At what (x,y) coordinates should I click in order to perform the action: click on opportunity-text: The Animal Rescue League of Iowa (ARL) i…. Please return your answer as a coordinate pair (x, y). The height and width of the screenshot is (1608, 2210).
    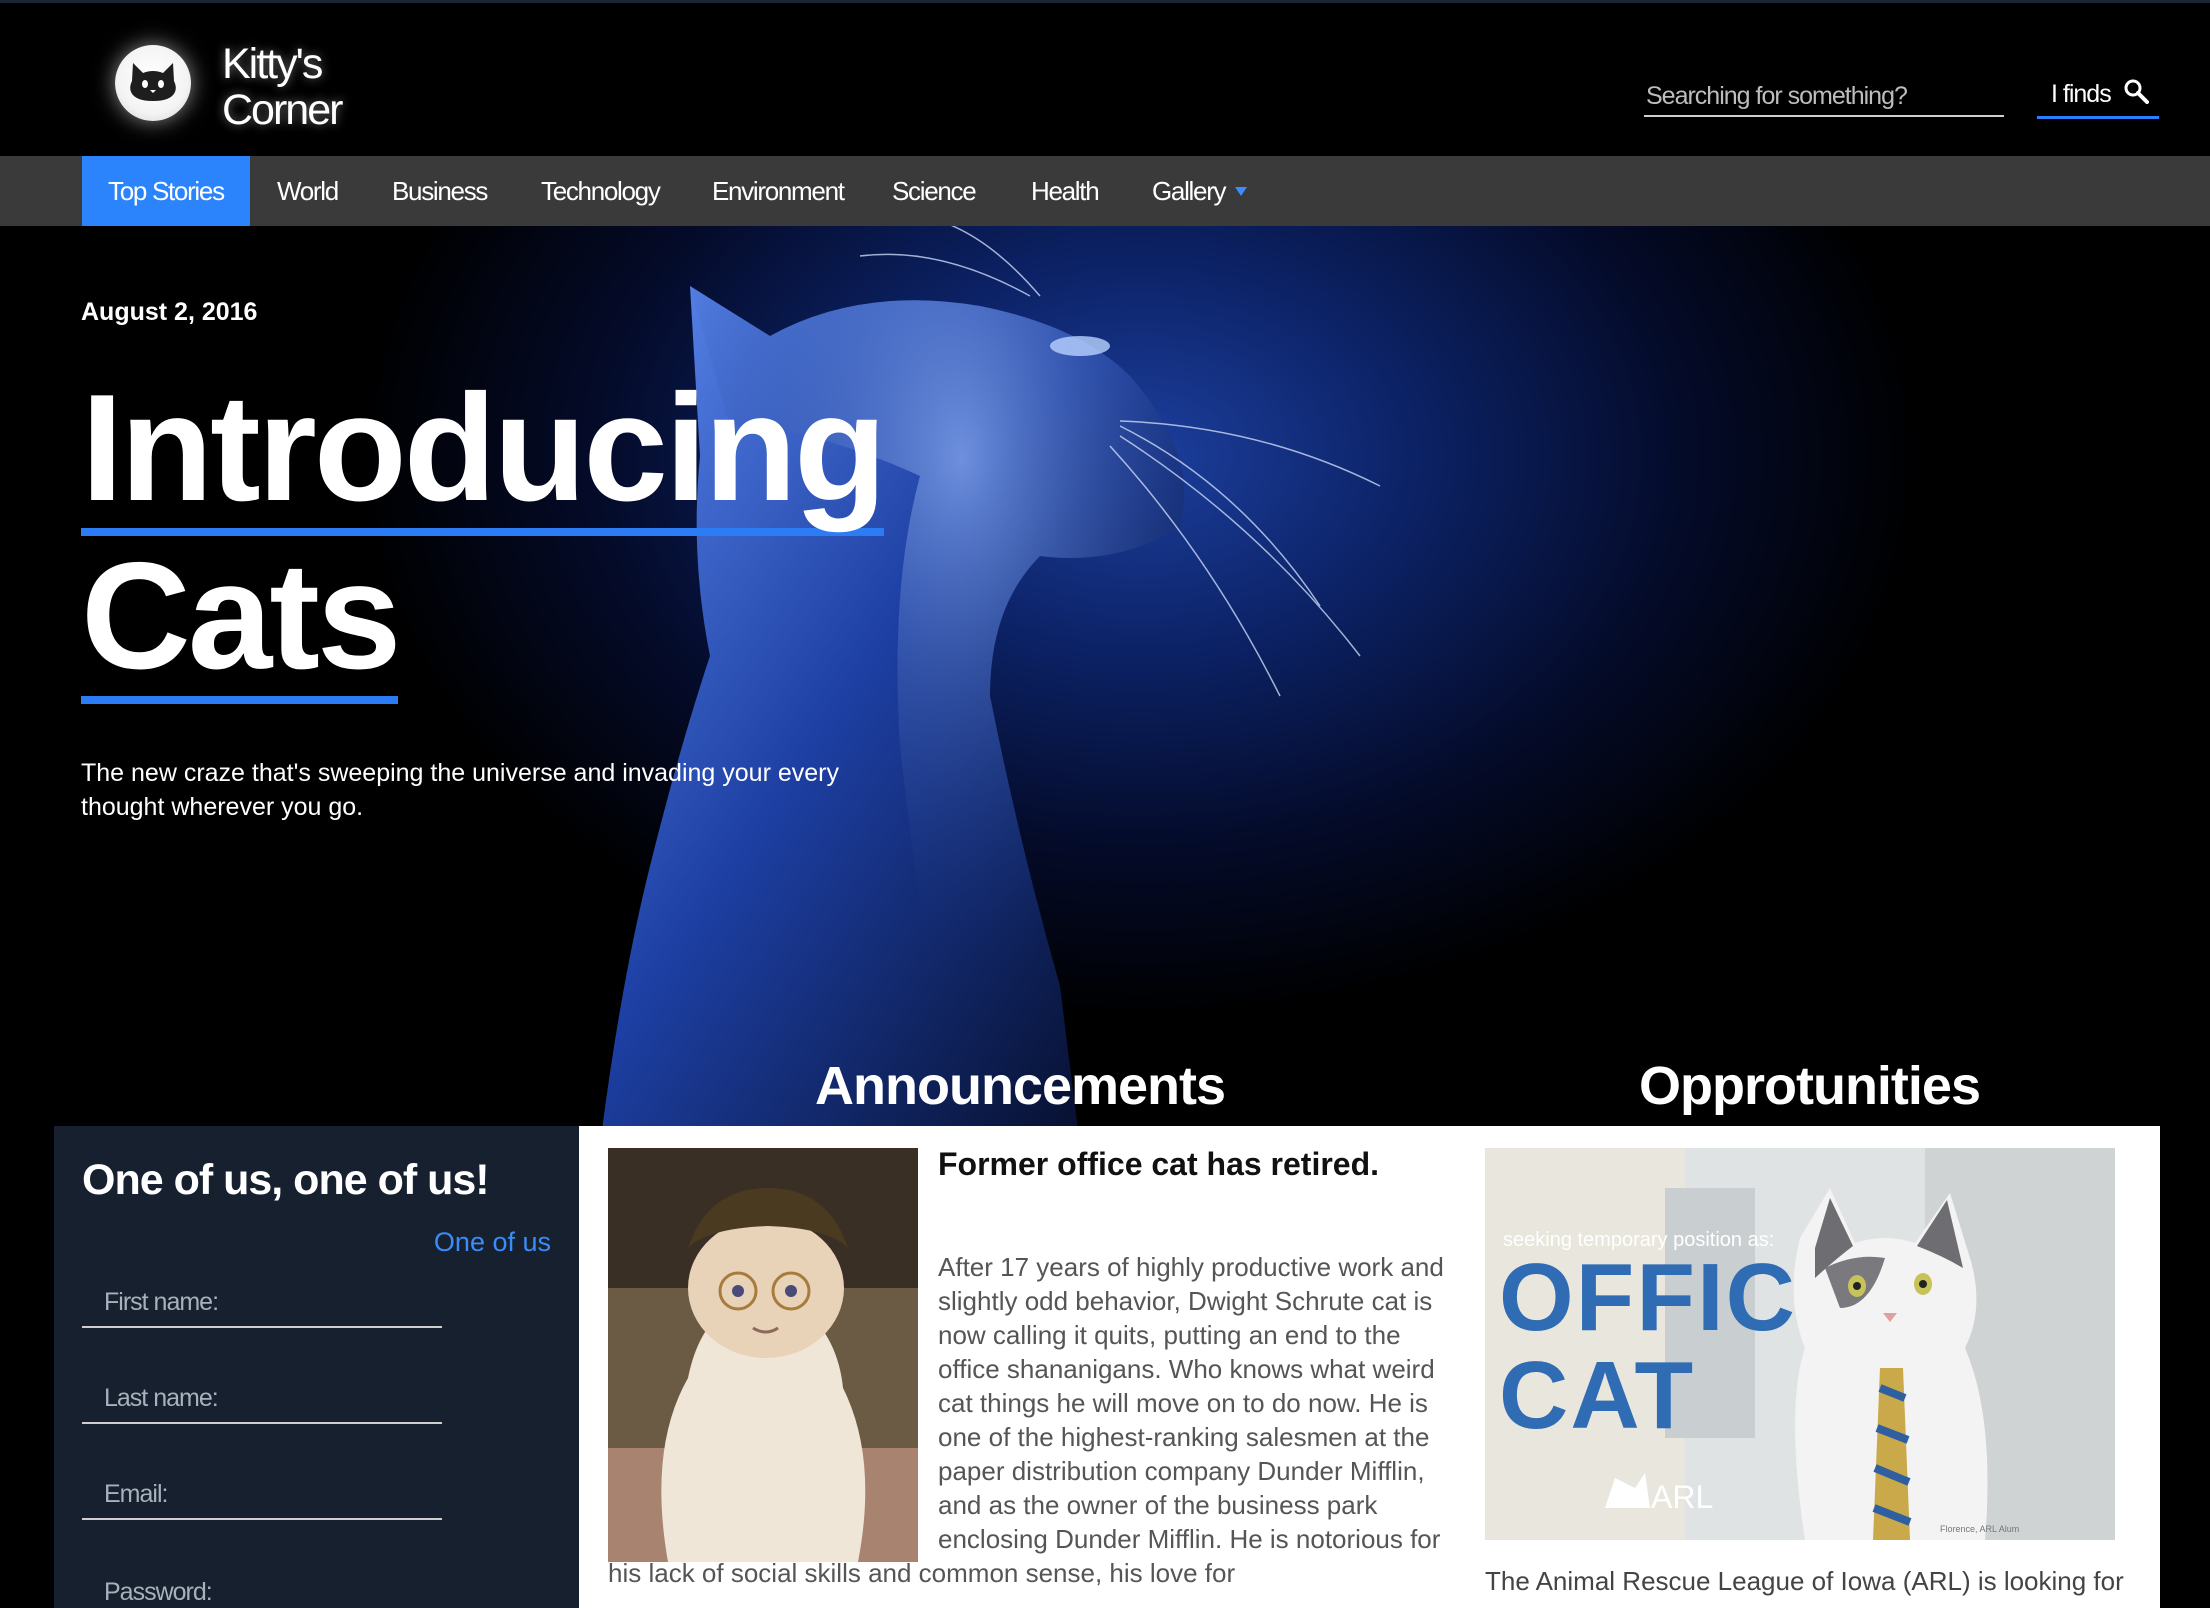
    Looking at the image, I should click on (1804, 1581).